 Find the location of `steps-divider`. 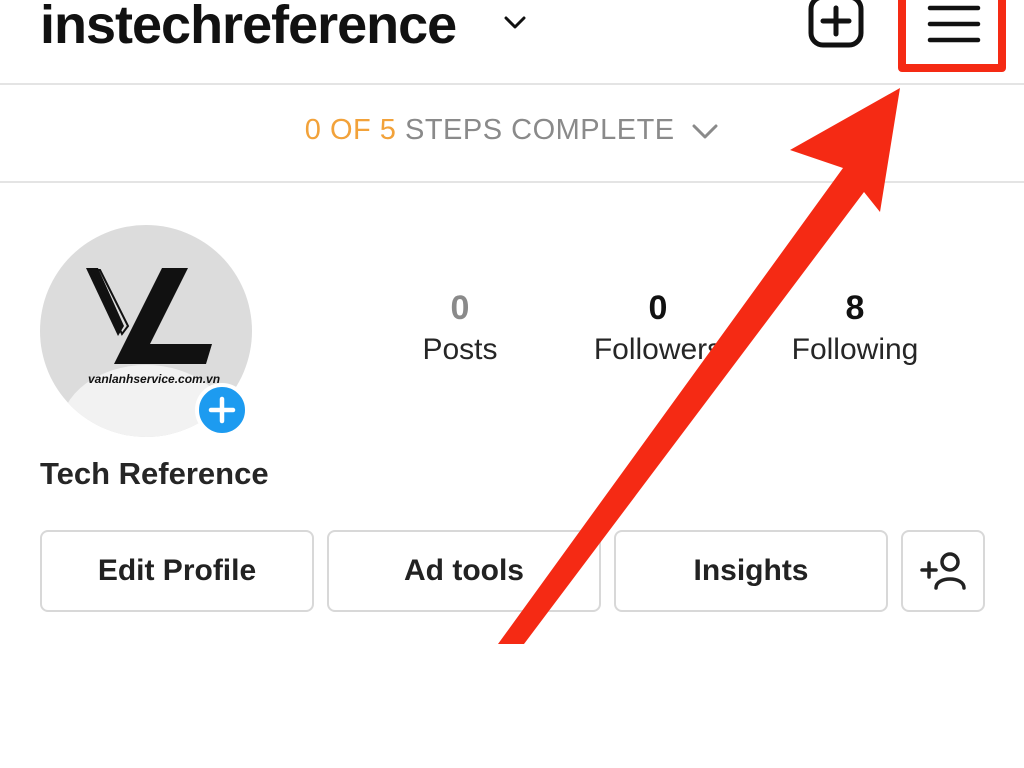

steps-divider is located at coordinates (512, 182).